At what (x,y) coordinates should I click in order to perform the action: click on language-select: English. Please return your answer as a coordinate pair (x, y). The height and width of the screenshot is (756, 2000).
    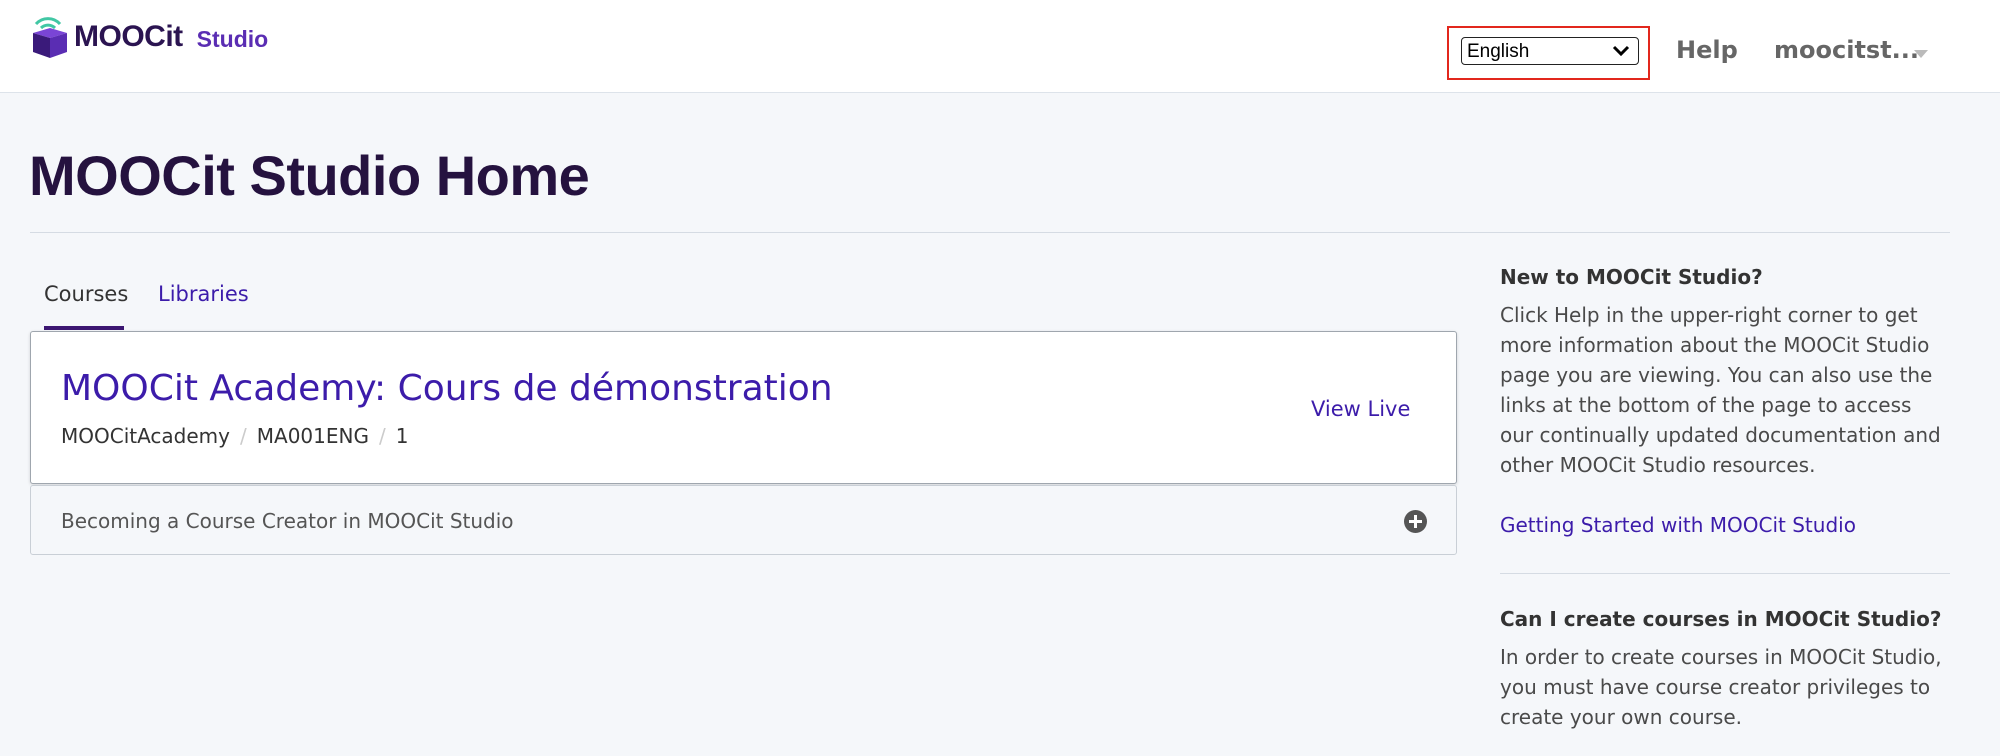
    Looking at the image, I should click on (1550, 51).